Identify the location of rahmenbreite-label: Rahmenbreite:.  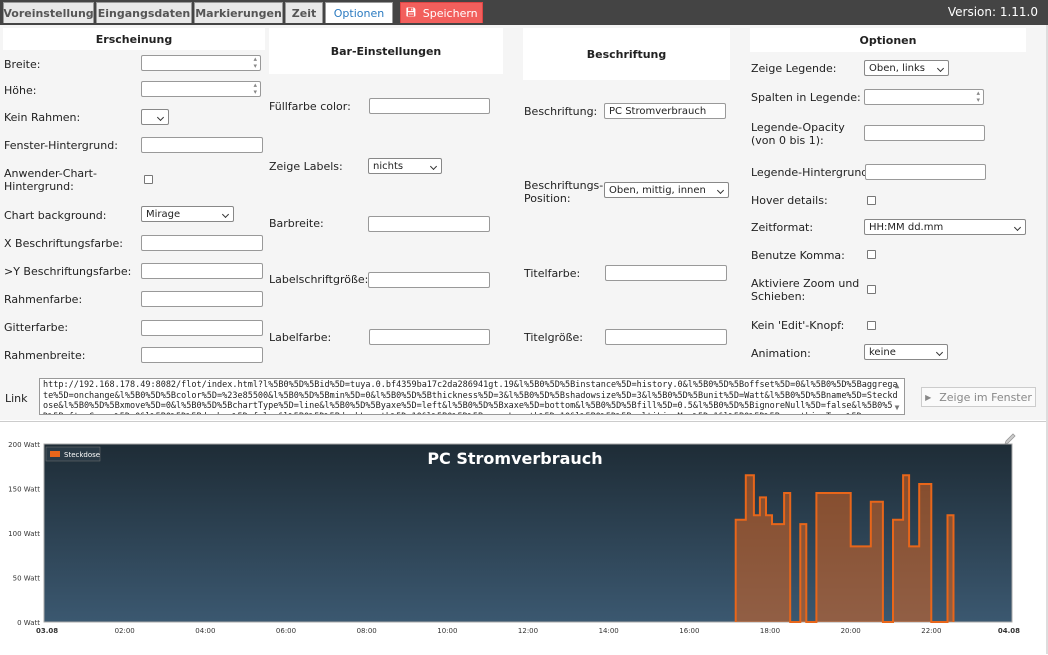
(45, 355).